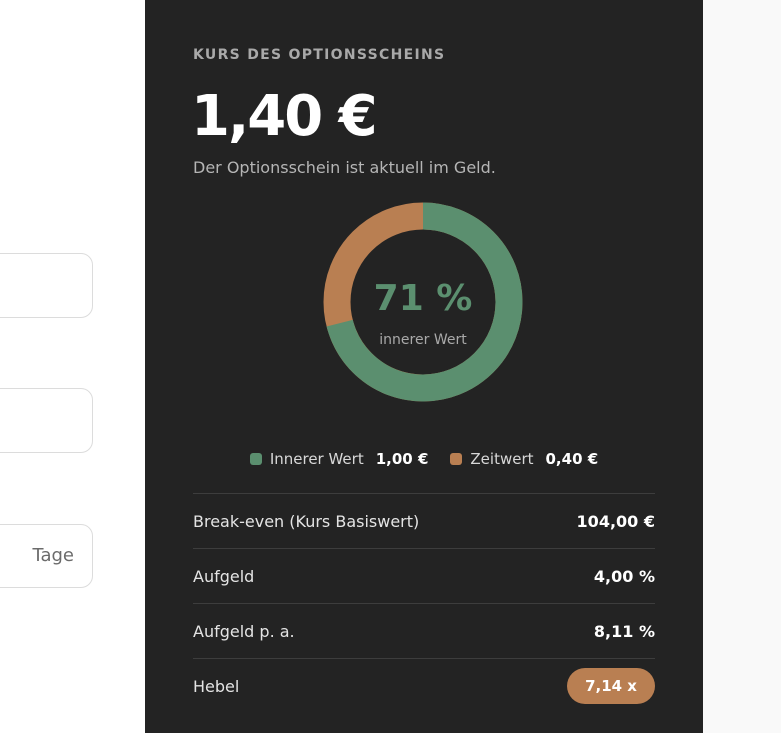 This screenshot has width=781, height=733. I want to click on legend-item-time: Zeitwert 0,40 €, so click(524, 459).